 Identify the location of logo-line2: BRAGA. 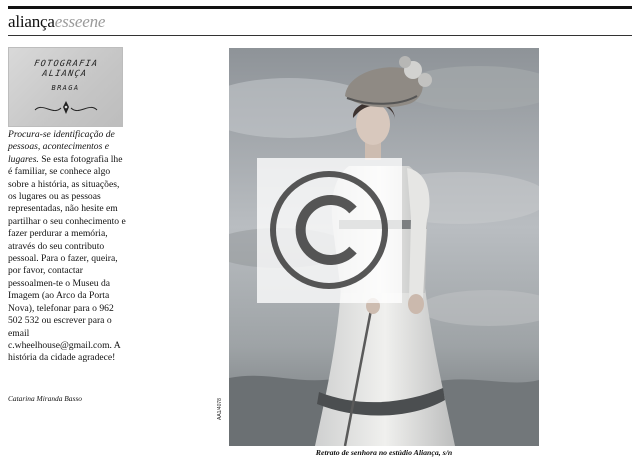
(65, 88).